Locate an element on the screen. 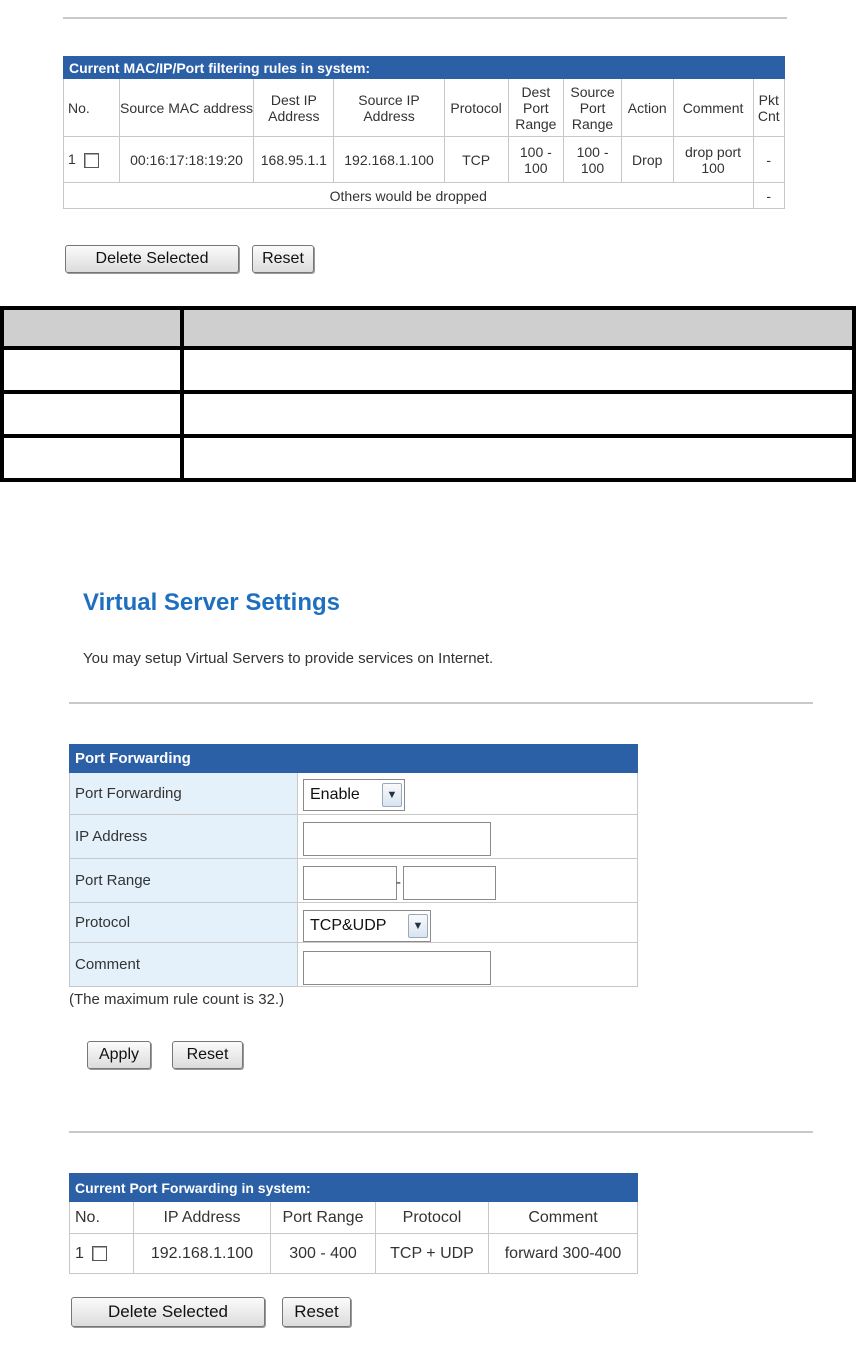  current-forwarding-header: Current Port Forwarding in system: is located at coordinates (353, 1187).